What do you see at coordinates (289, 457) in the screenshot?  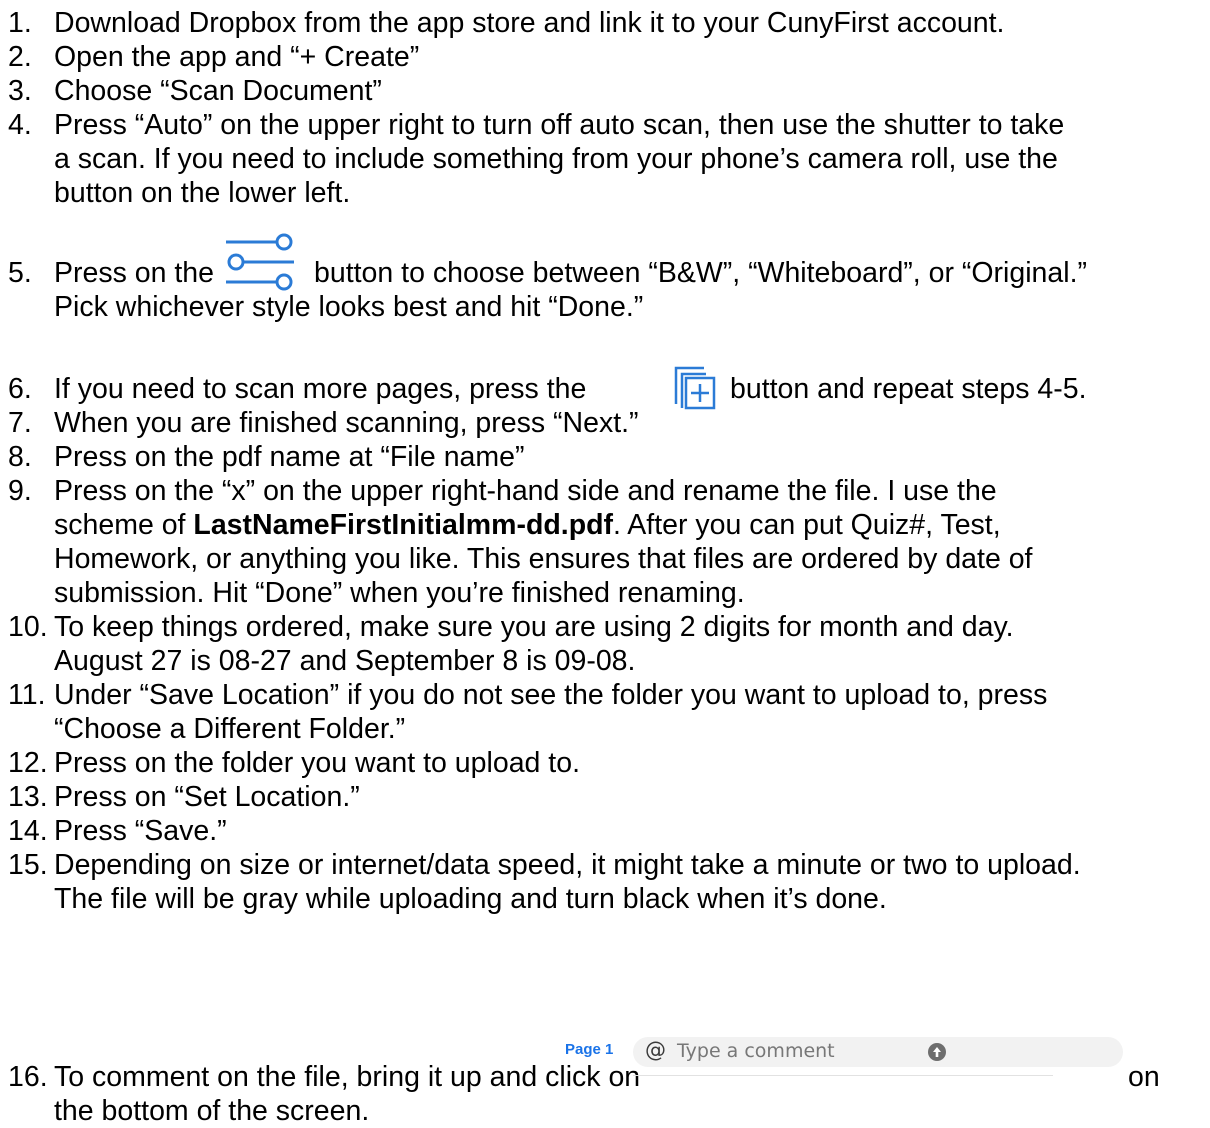 I see `step-8-text: Press on the pdf name at “File name”` at bounding box center [289, 457].